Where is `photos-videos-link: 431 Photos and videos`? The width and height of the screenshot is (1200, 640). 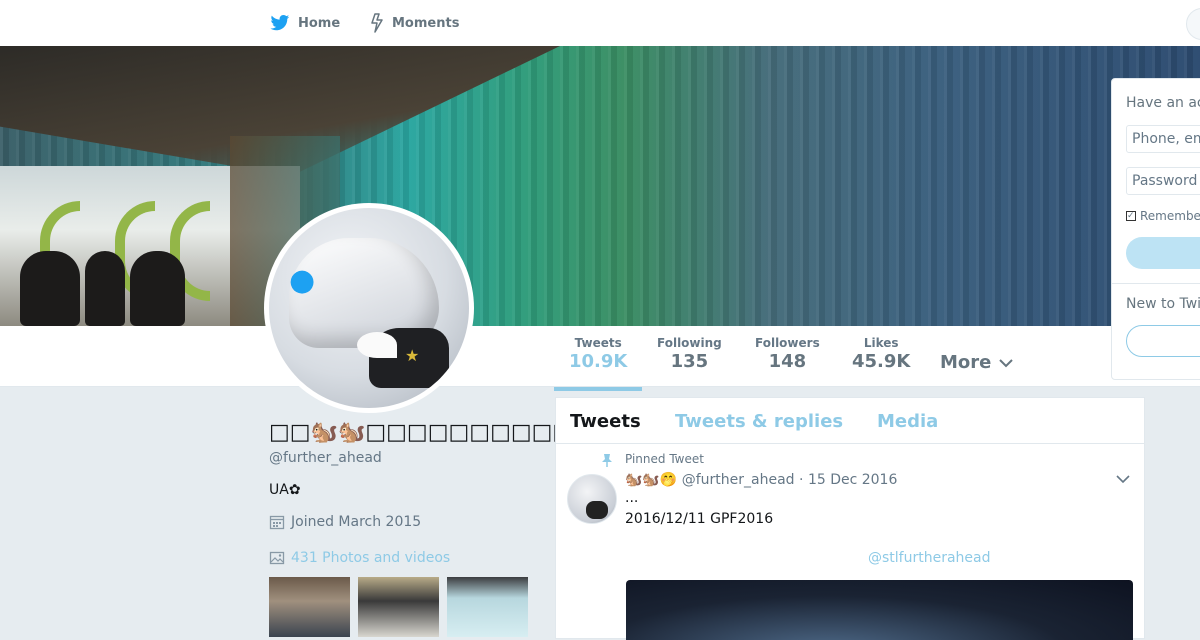
photos-videos-link: 431 Photos and videos is located at coordinates (359, 558).